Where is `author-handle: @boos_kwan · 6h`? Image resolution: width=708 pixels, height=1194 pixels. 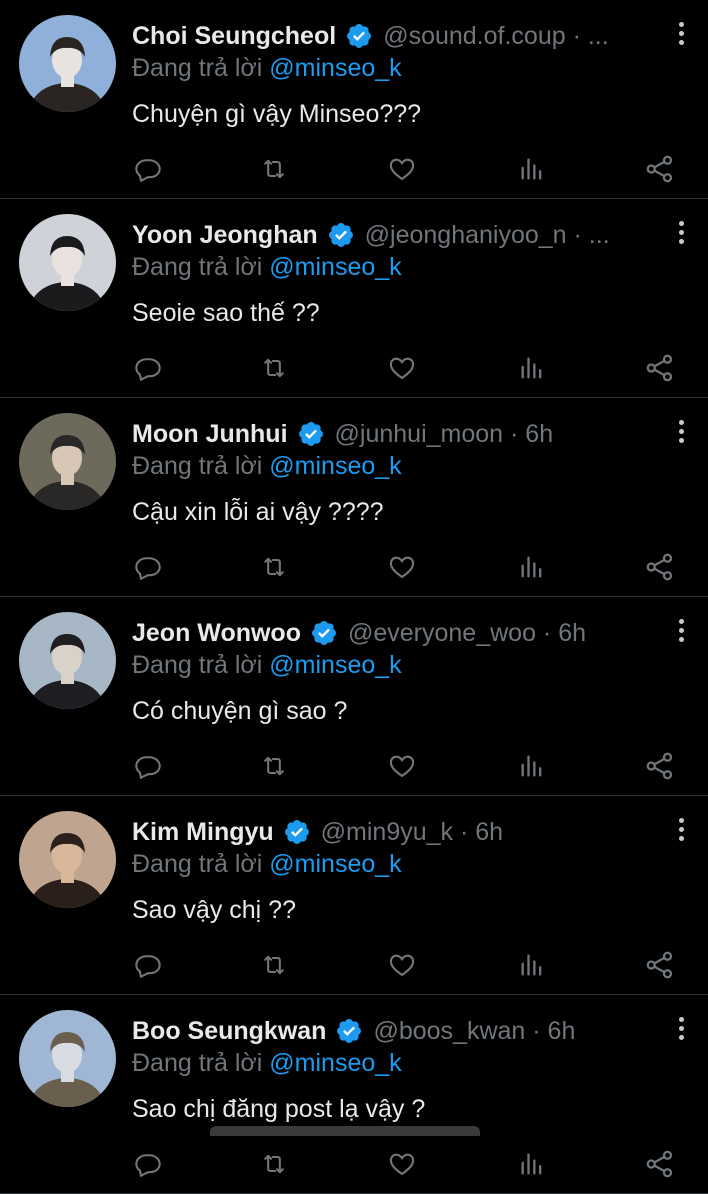 author-handle: @boos_kwan · 6h is located at coordinates (474, 1031).